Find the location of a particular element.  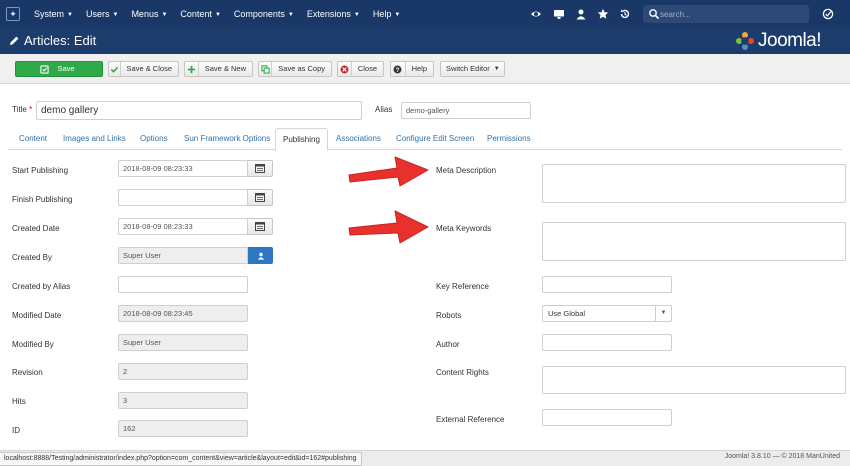

created-by-alias-label: Created by Alias is located at coordinates (41, 286).